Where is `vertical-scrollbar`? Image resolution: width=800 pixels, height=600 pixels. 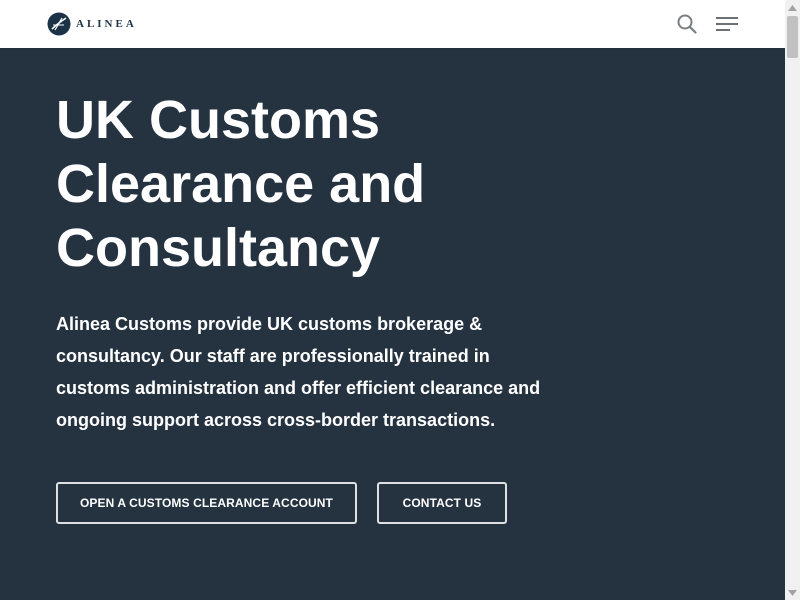
vertical-scrollbar is located at coordinates (792, 300).